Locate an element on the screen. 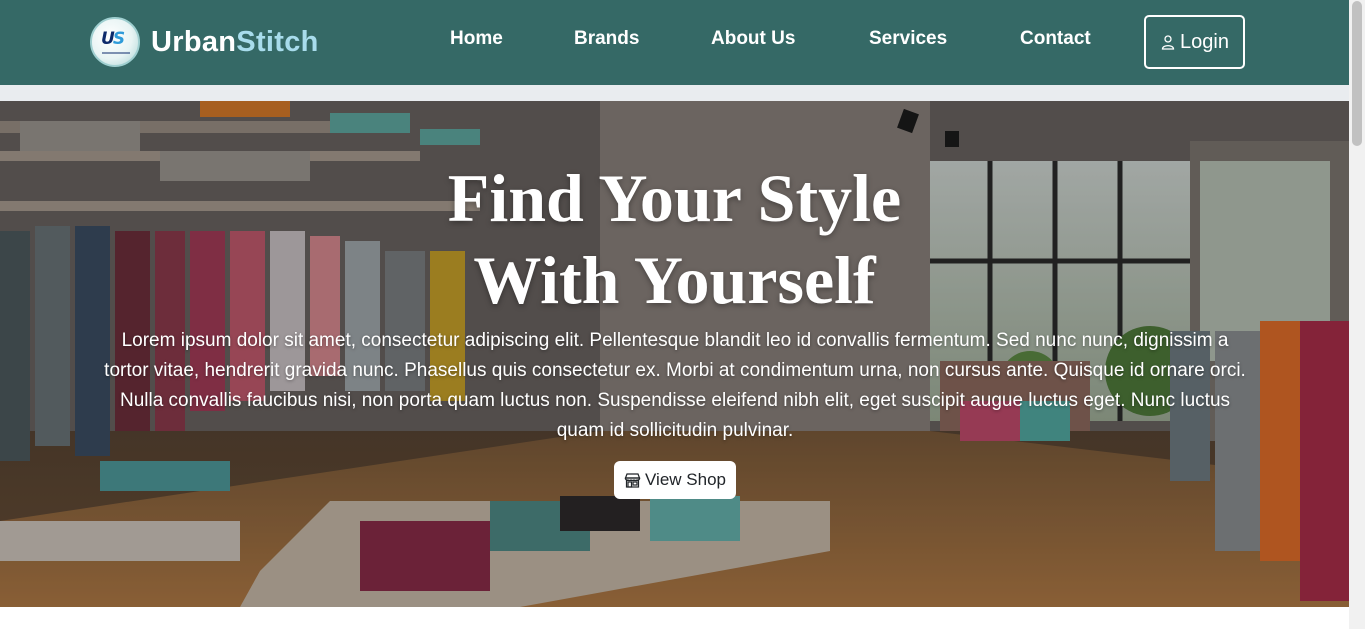 This screenshot has width=1365, height=629. nav-services: Services is located at coordinates (908, 39).